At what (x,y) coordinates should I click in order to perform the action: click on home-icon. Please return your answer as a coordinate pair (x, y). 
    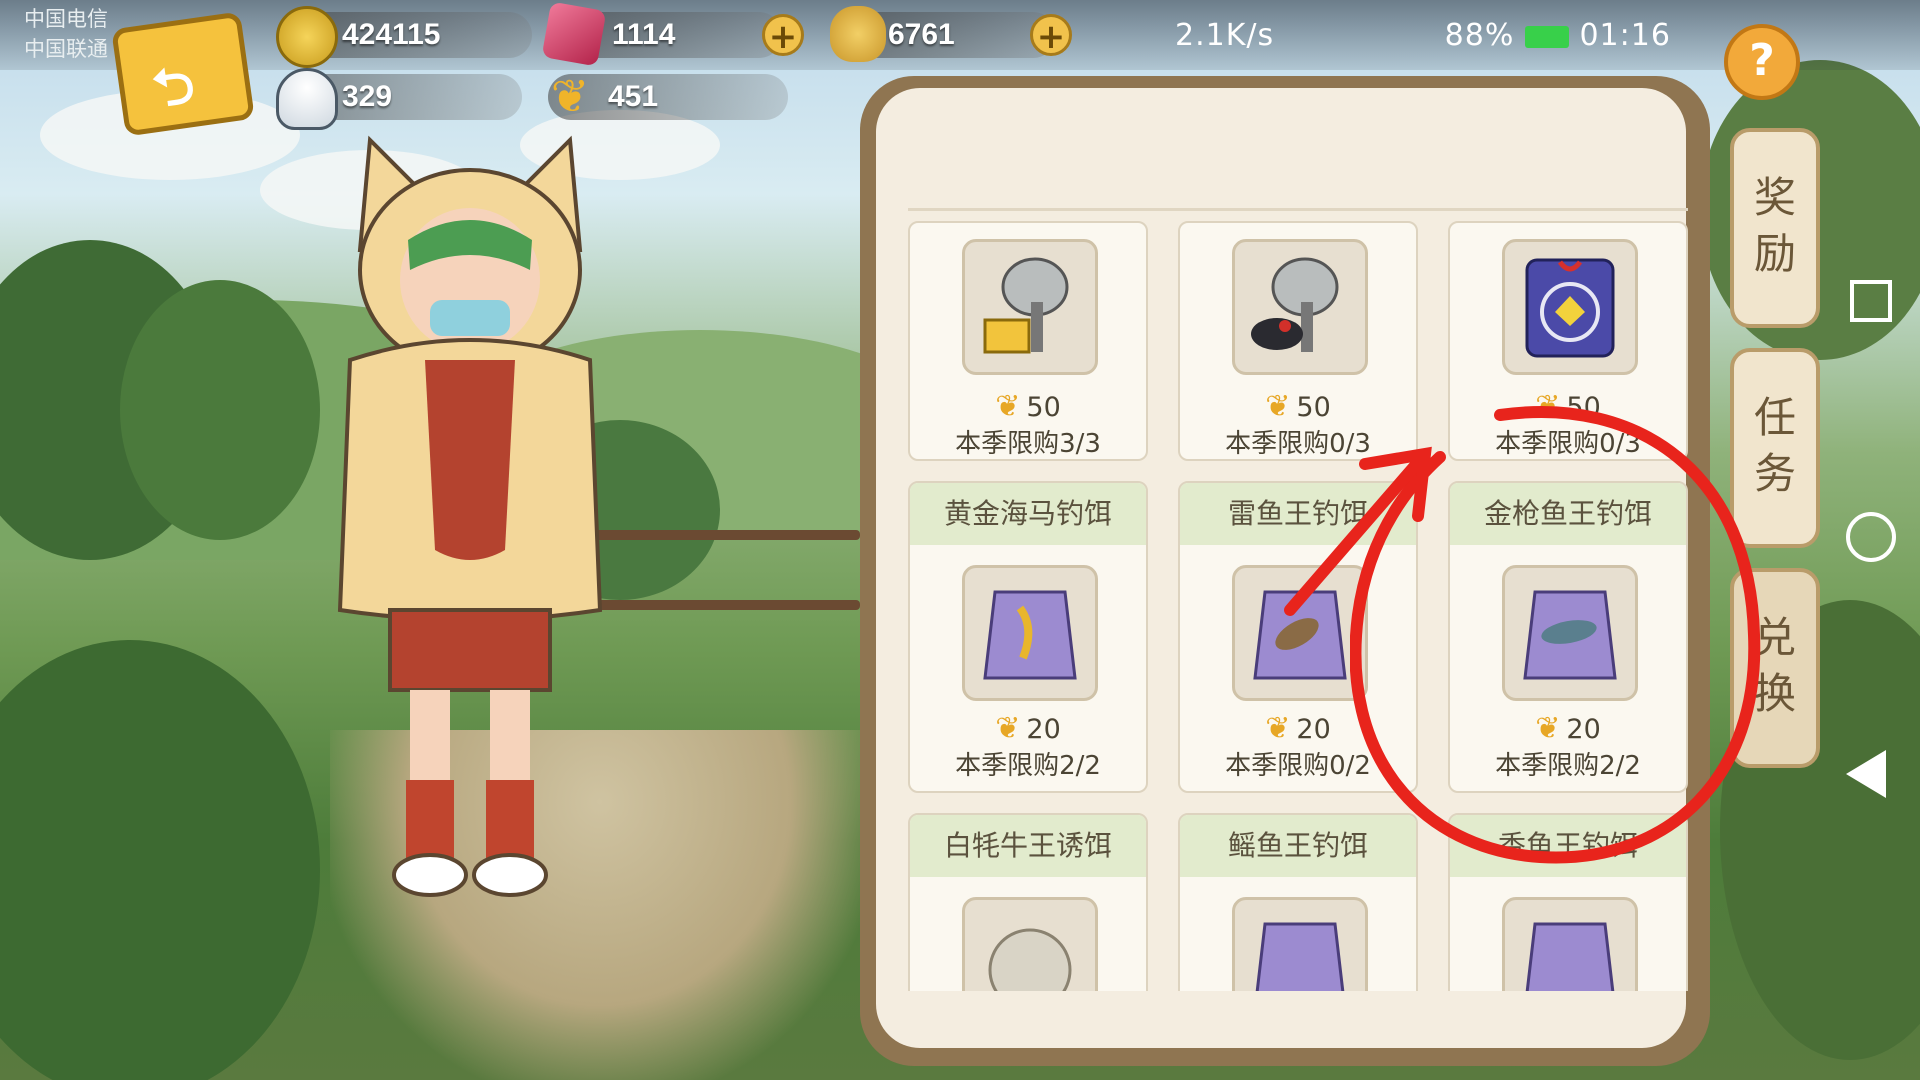
    Looking at the image, I should click on (1871, 537).